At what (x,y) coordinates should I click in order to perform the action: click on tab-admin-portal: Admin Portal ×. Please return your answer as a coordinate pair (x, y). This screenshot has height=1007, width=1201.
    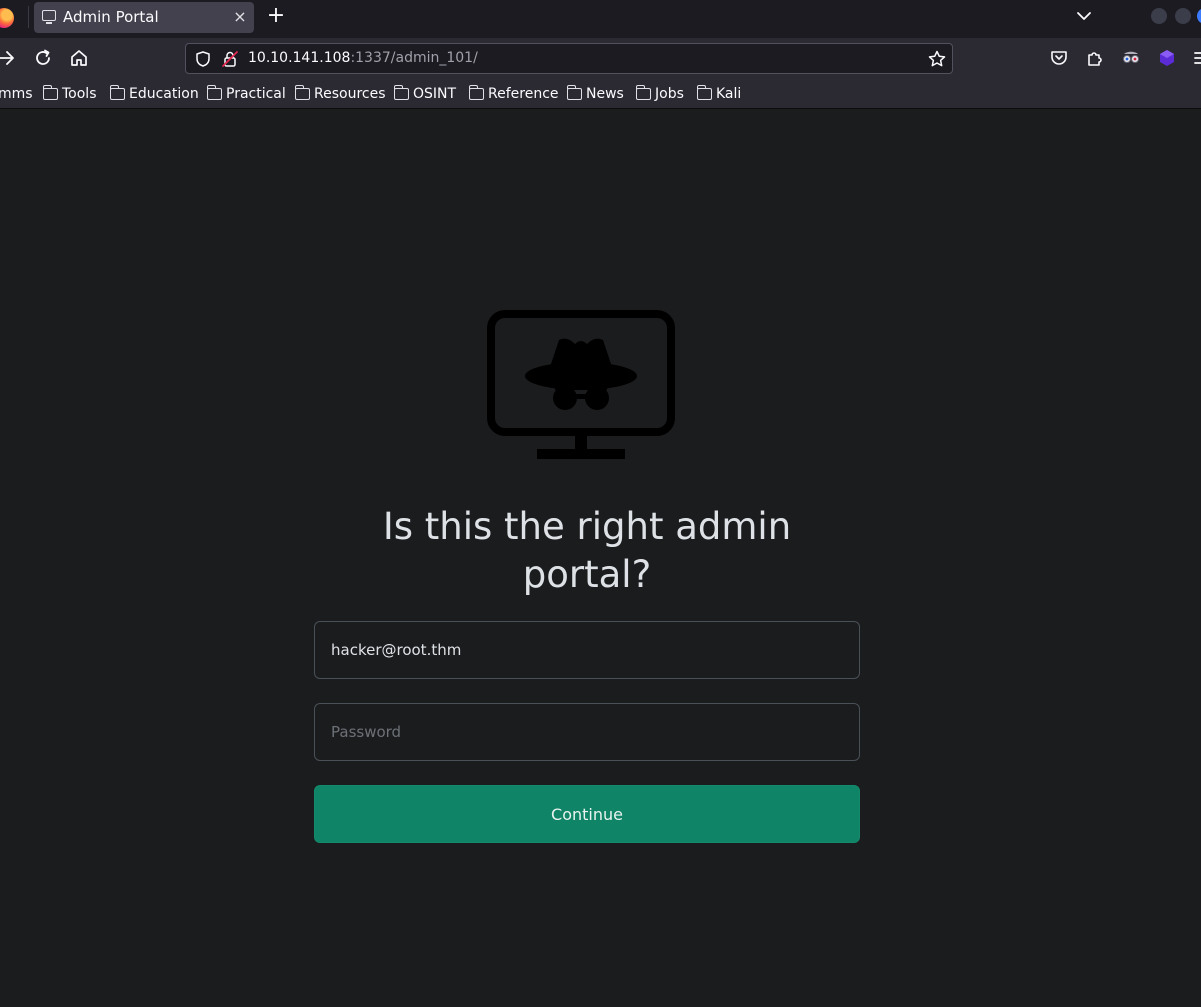
    Looking at the image, I should click on (144, 17).